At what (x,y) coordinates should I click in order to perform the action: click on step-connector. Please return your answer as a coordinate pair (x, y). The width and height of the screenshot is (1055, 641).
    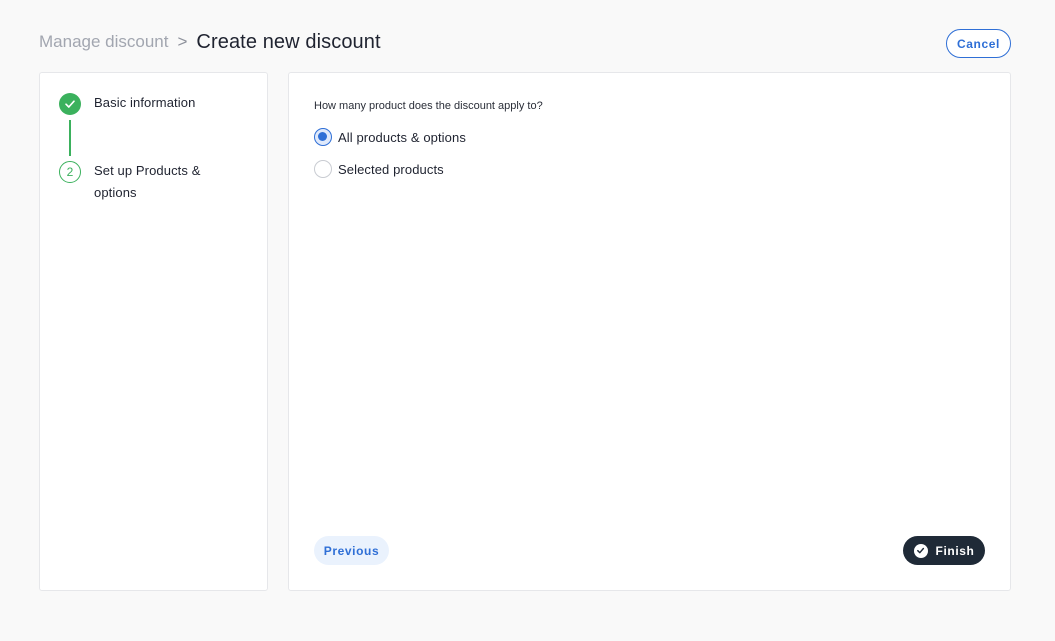
    Looking at the image, I should click on (70, 138).